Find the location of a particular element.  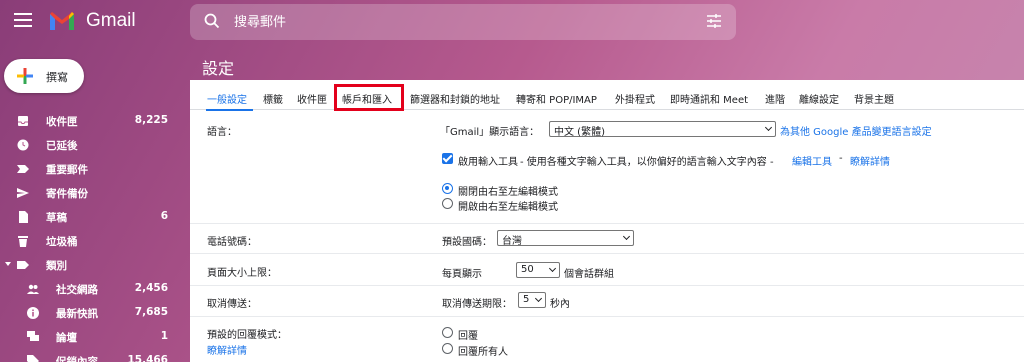

info-icon is located at coordinates (33, 313).